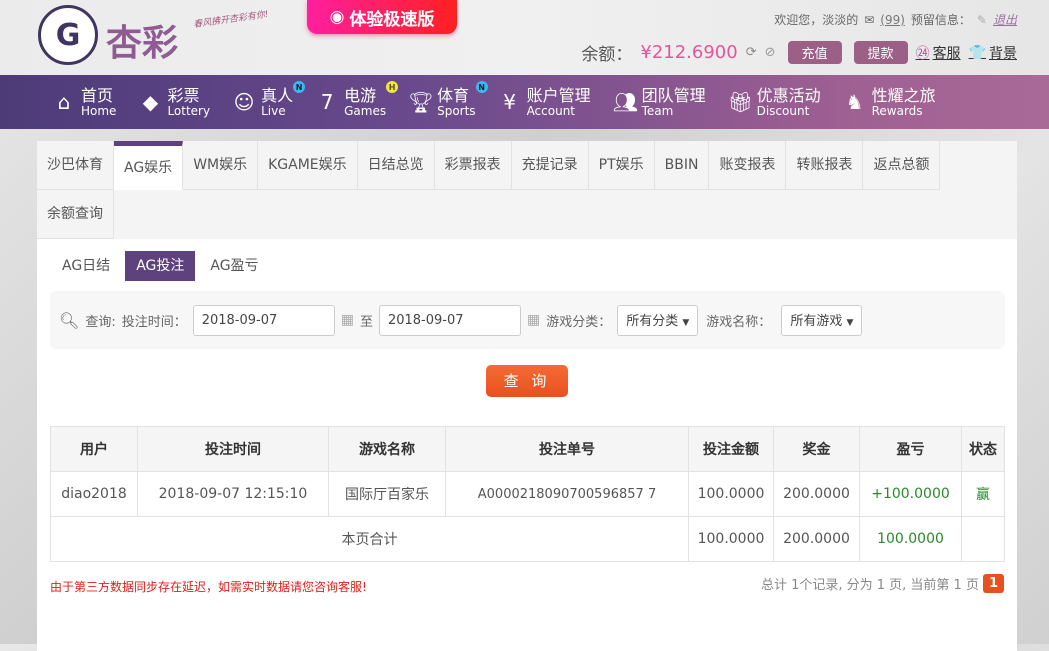 This screenshot has width=1049, height=651. What do you see at coordinates (189, 110) in the screenshot?
I see `nav-sublabel: Lottery` at bounding box center [189, 110].